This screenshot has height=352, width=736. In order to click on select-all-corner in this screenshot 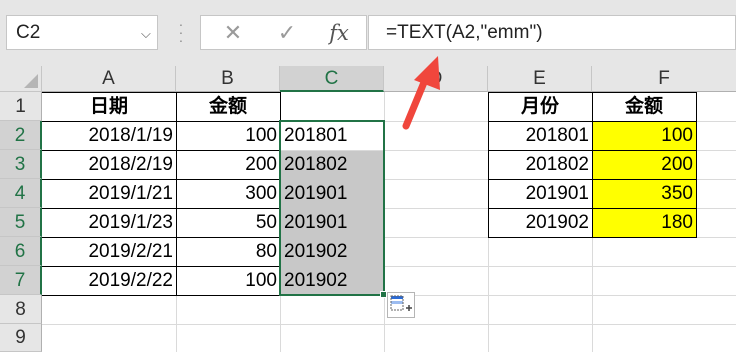, I will do `click(21, 79)`.